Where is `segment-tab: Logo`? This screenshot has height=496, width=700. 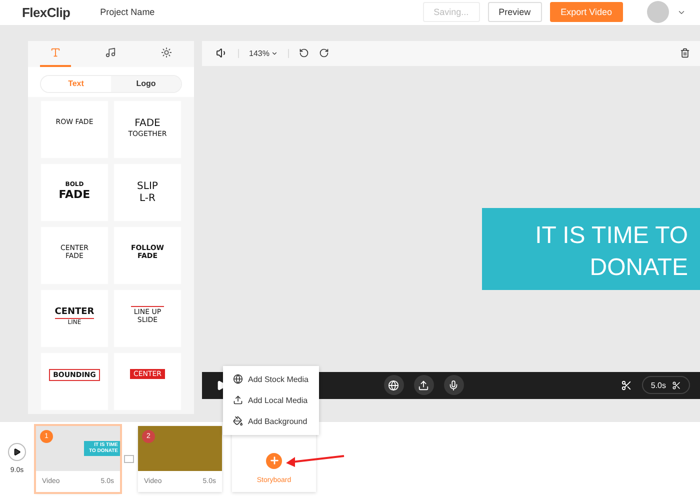 segment-tab: Logo is located at coordinates (146, 84).